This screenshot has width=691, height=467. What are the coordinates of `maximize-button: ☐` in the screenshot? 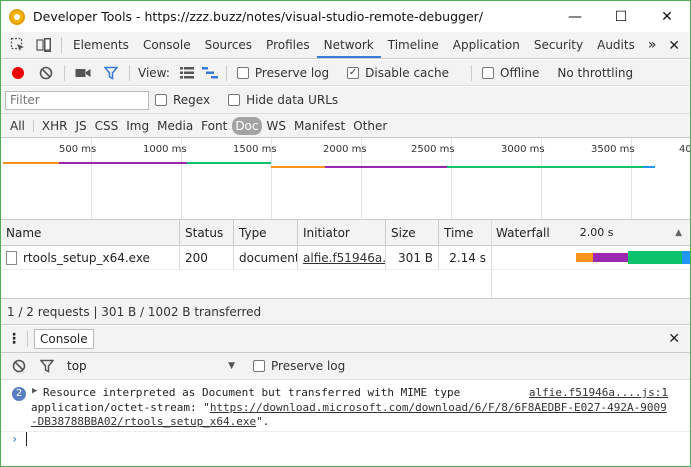 It's located at (621, 16).